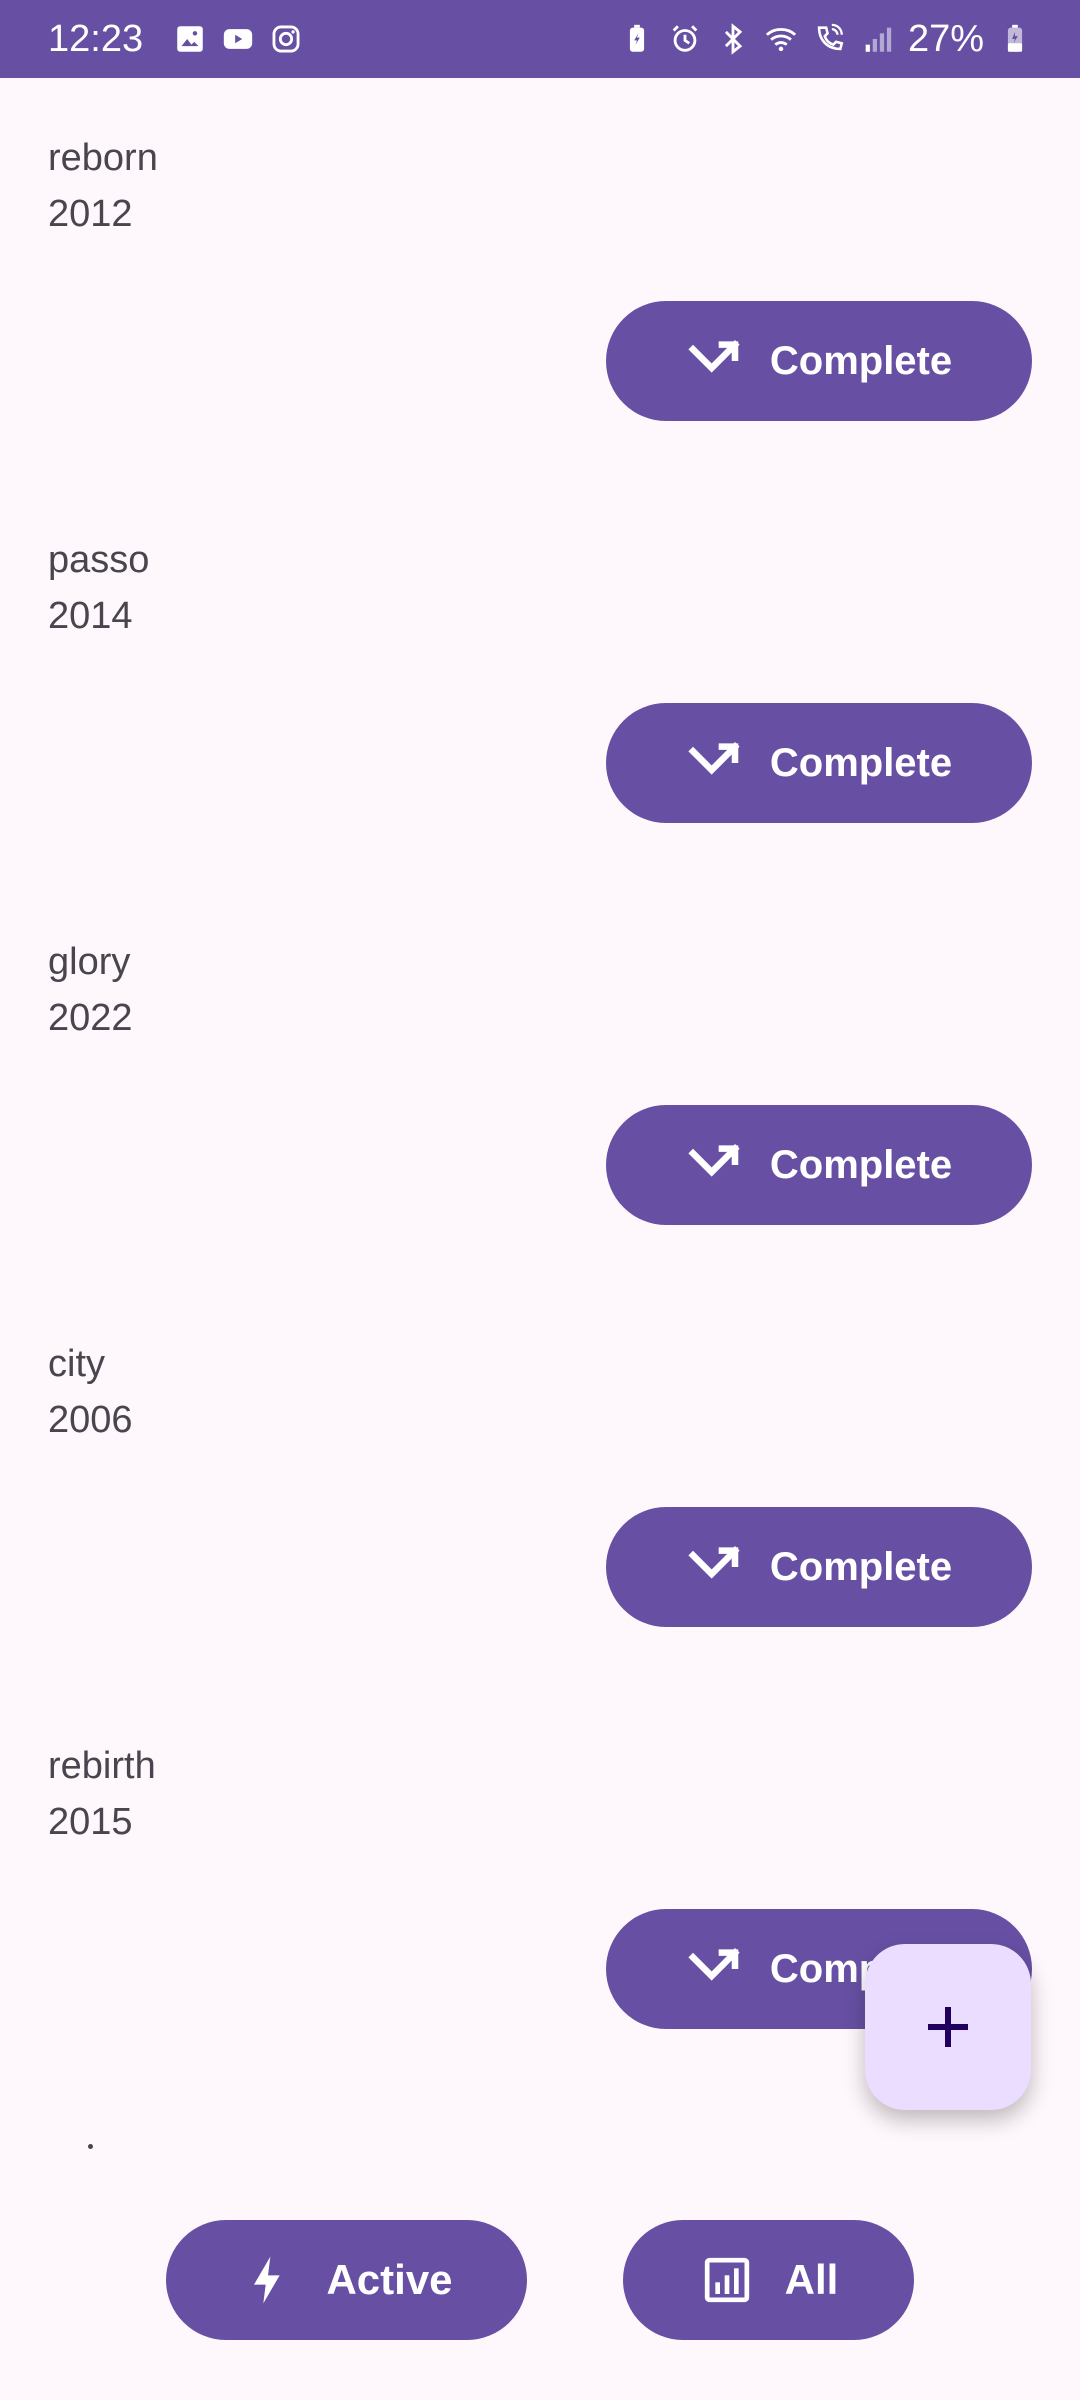 The image size is (1080, 2400). I want to click on battery-charging-icon, so click(1015, 39).